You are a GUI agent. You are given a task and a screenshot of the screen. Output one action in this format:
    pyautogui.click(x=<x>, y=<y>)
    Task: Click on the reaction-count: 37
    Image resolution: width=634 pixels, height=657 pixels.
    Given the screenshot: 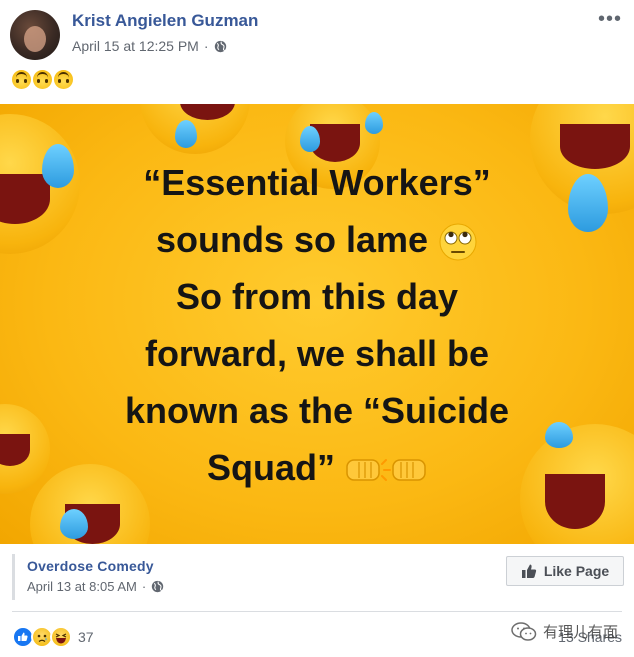 What is the action you would take?
    pyautogui.click(x=86, y=637)
    